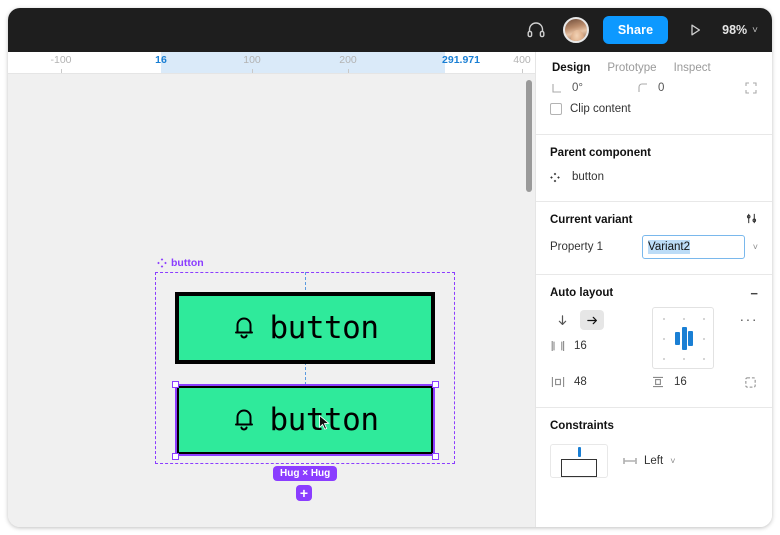  What do you see at coordinates (676, 88) in the screenshot?
I see `corner-radius-field: 0` at bounding box center [676, 88].